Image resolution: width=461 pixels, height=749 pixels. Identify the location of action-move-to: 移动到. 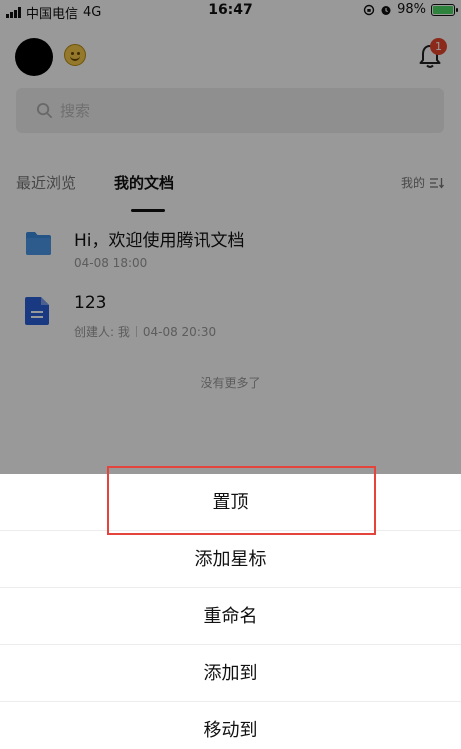
(230, 725).